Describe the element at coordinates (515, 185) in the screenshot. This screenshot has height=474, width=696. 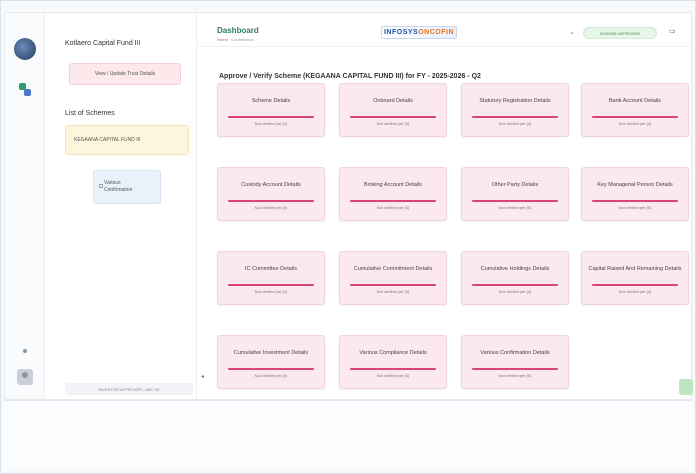
I see `card-title: Other Party Details` at that location.